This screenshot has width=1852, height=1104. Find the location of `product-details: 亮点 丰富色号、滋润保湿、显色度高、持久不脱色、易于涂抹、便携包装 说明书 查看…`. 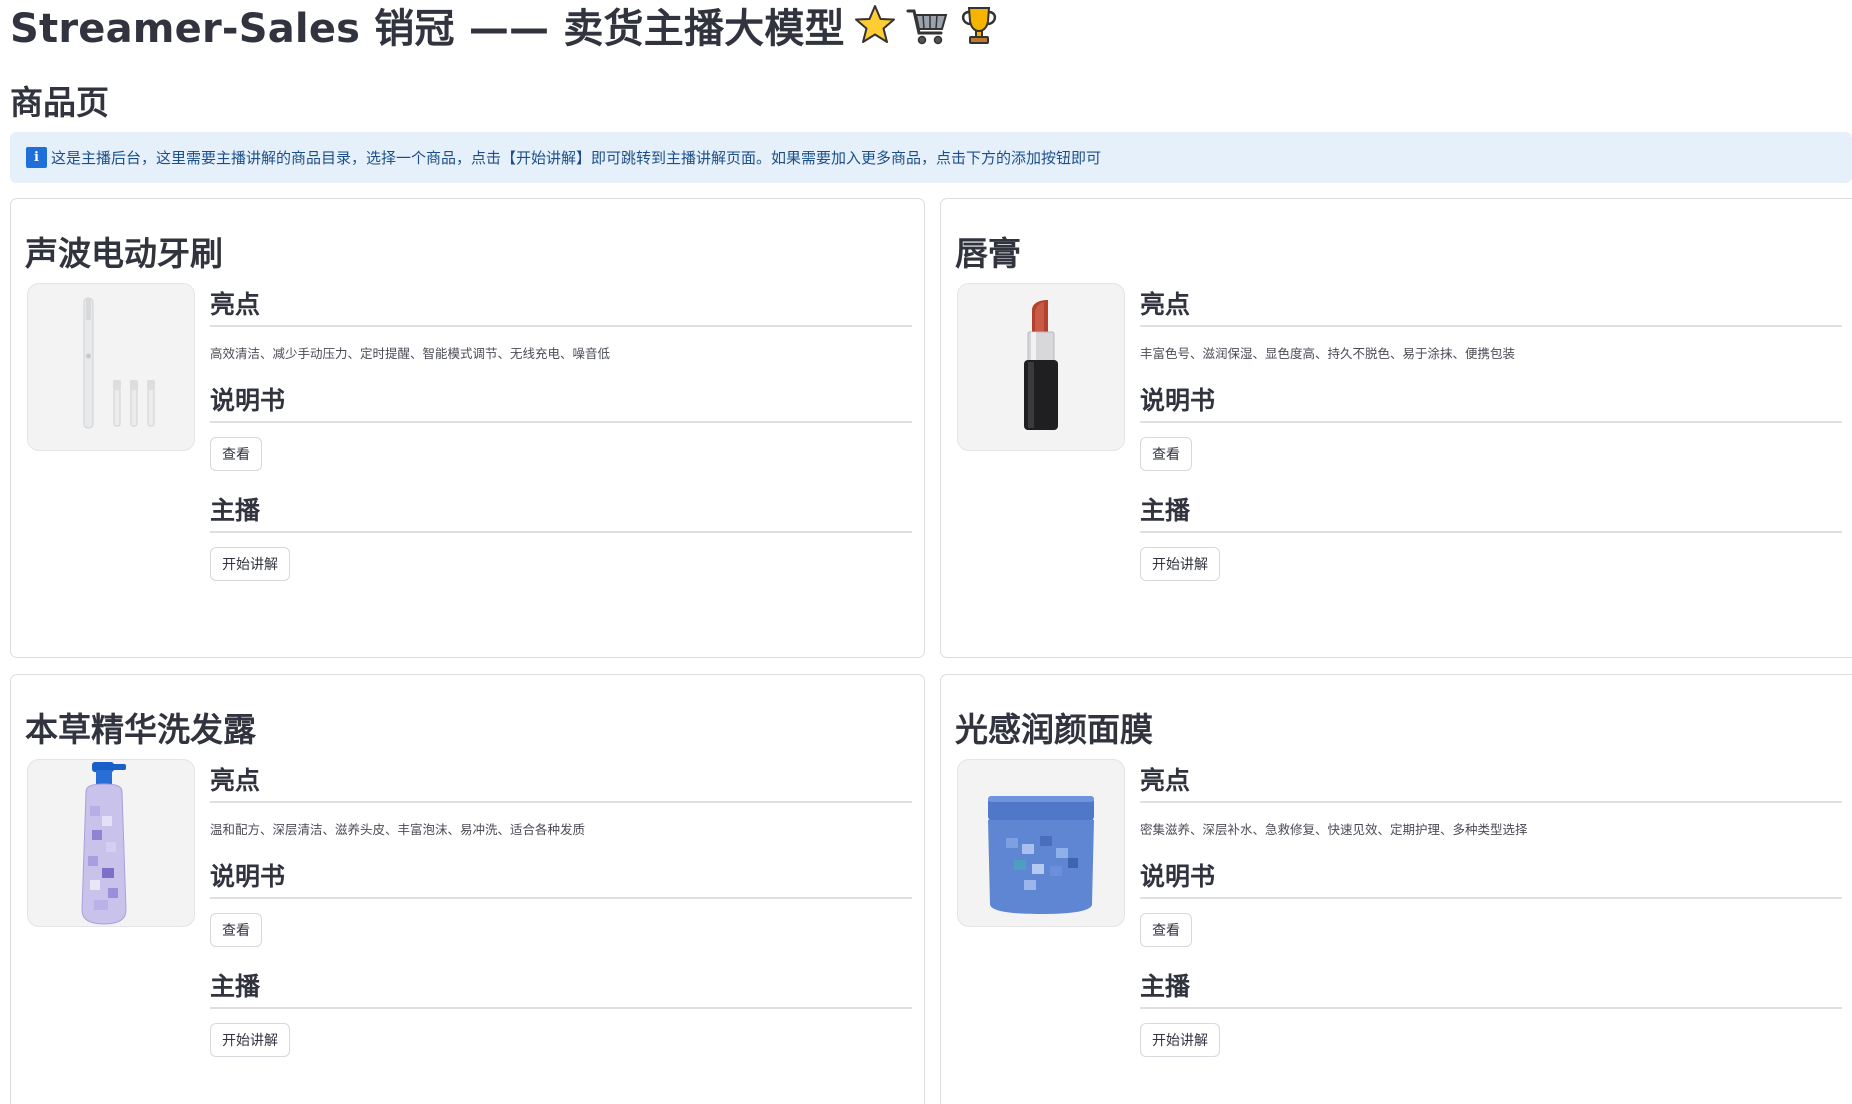

product-details: 亮点 丰富色号、滋润保湿、显色度高、持久不脱色、易于涂抹、便携包装 说明书 查看… is located at coordinates (1491, 432).